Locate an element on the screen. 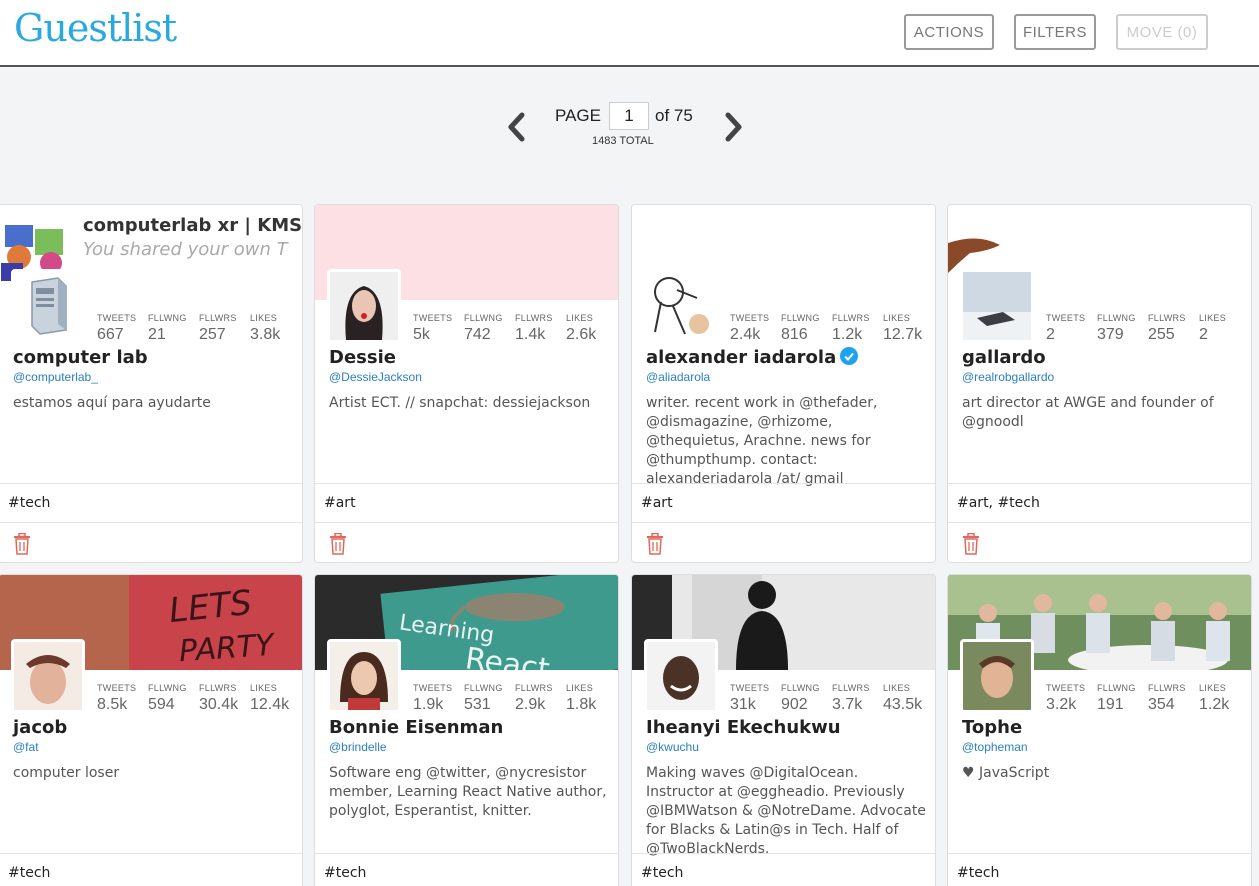  tweets-count: 5k is located at coordinates (421, 334).